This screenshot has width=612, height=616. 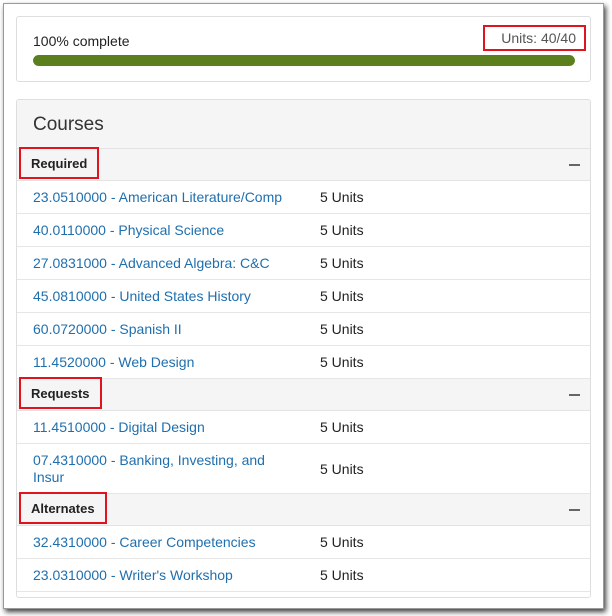 I want to click on units-total: Units: 40/40, so click(x=534, y=38).